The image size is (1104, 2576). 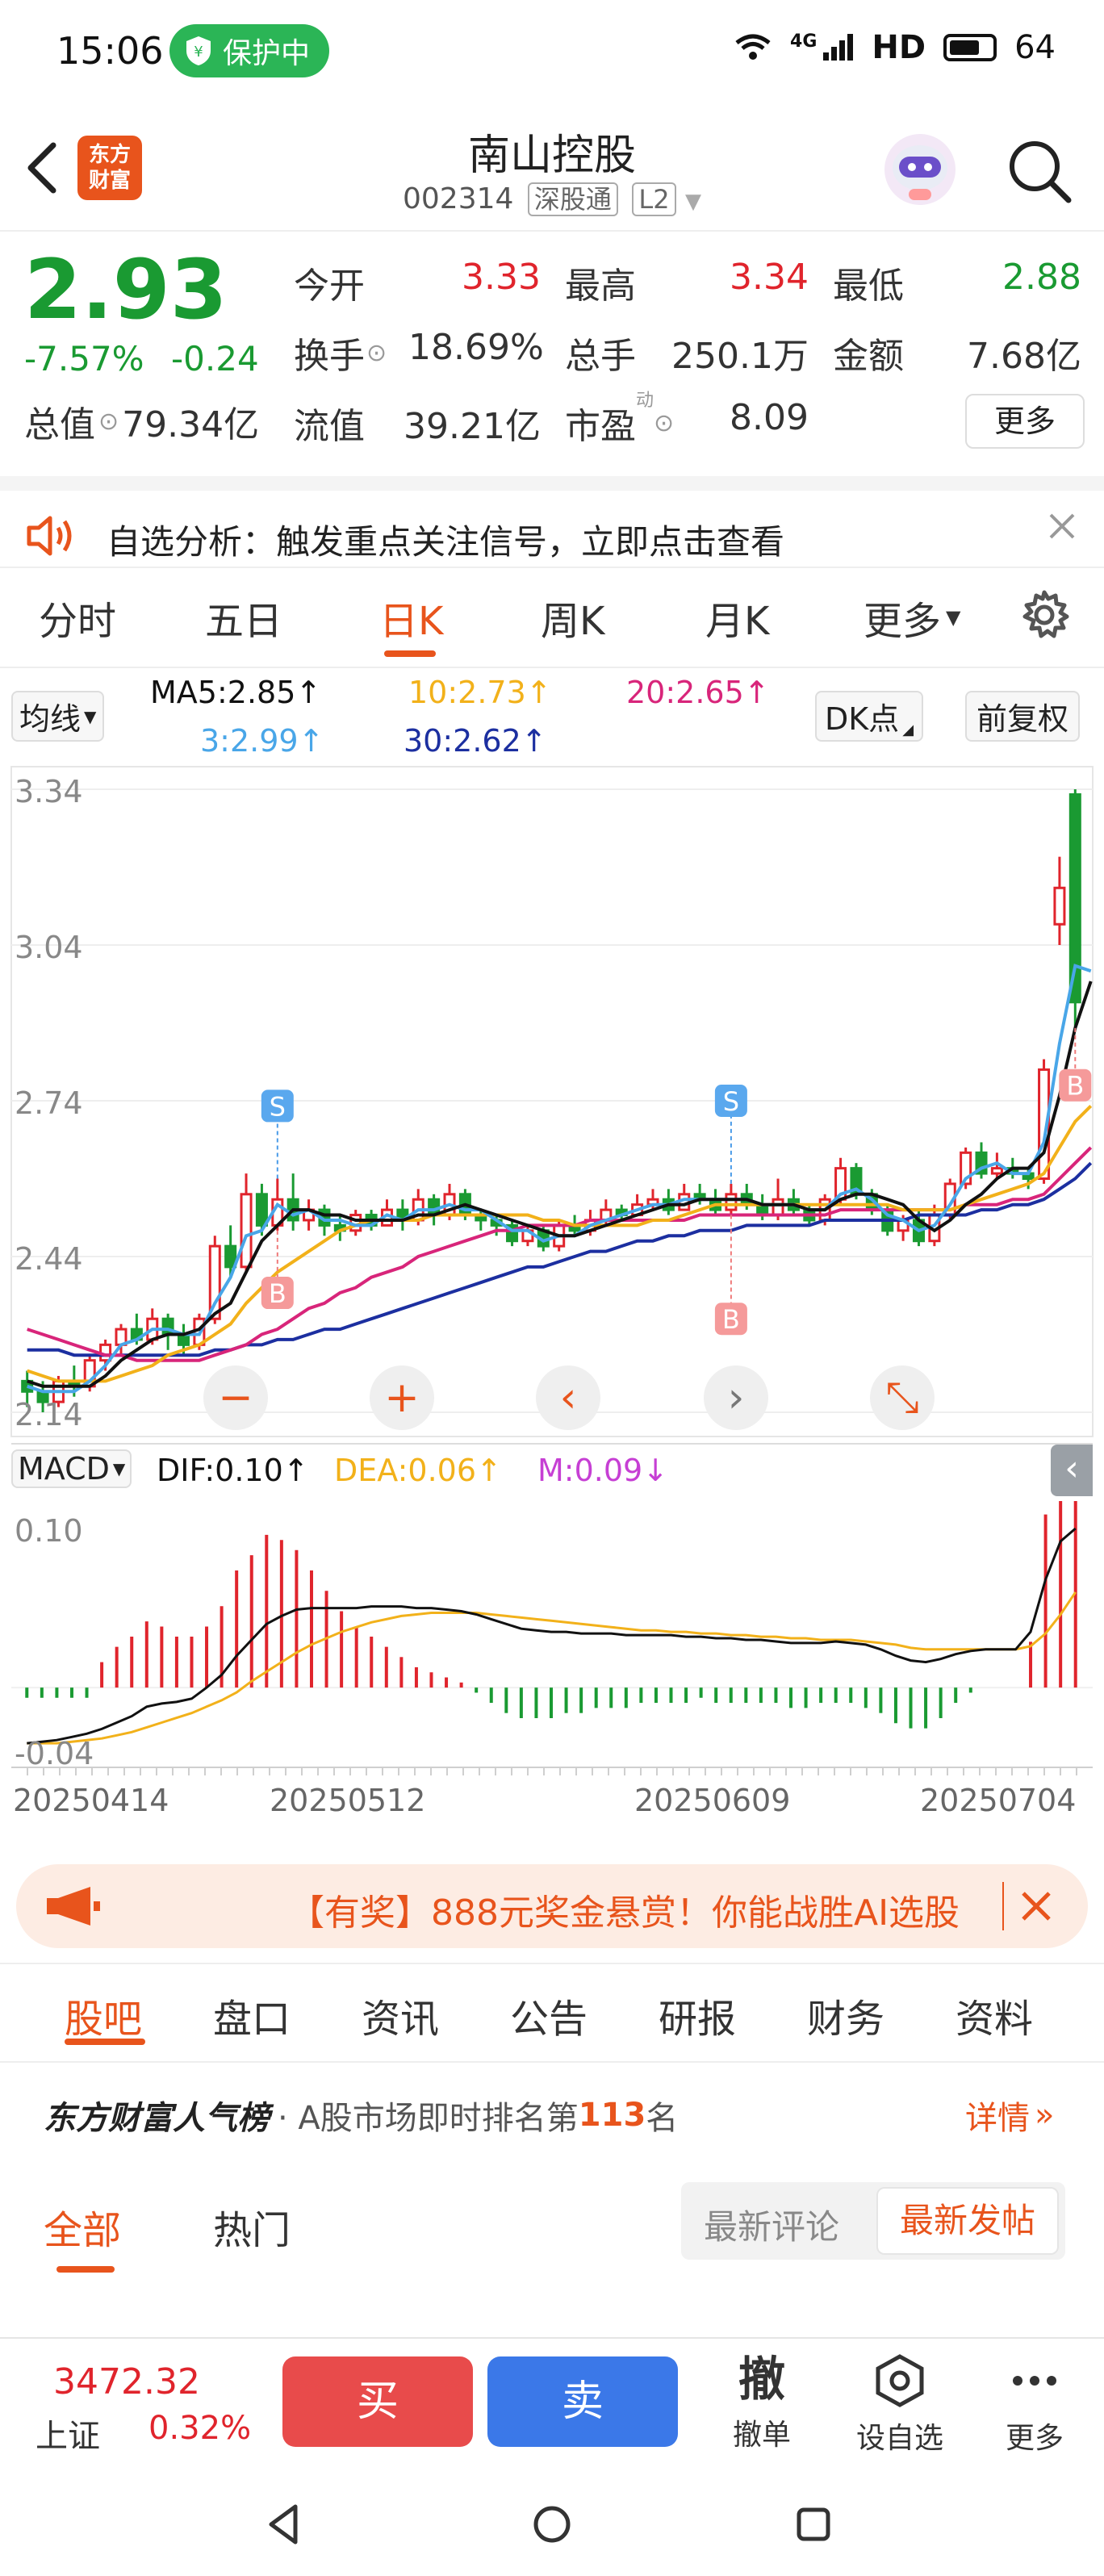 I want to click on buy-button: 买, so click(x=377, y=2401).